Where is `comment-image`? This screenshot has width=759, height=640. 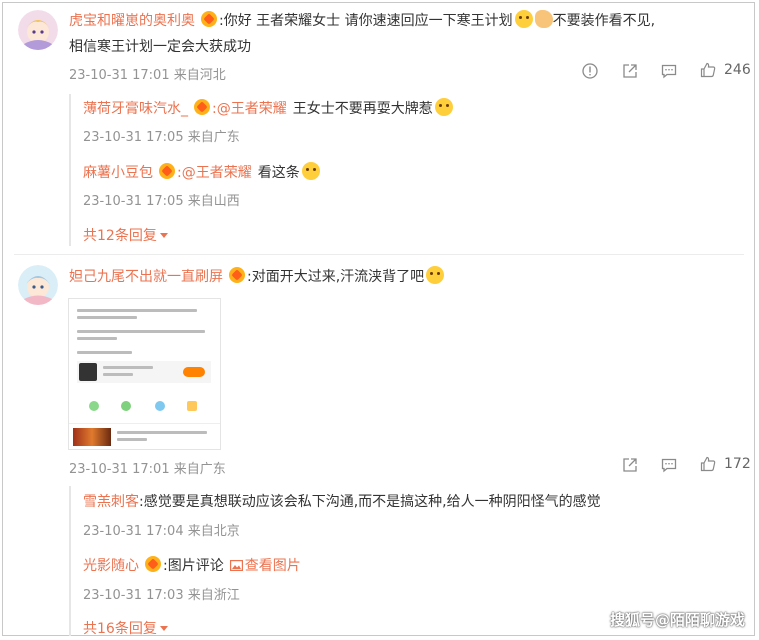
comment-image is located at coordinates (144, 374).